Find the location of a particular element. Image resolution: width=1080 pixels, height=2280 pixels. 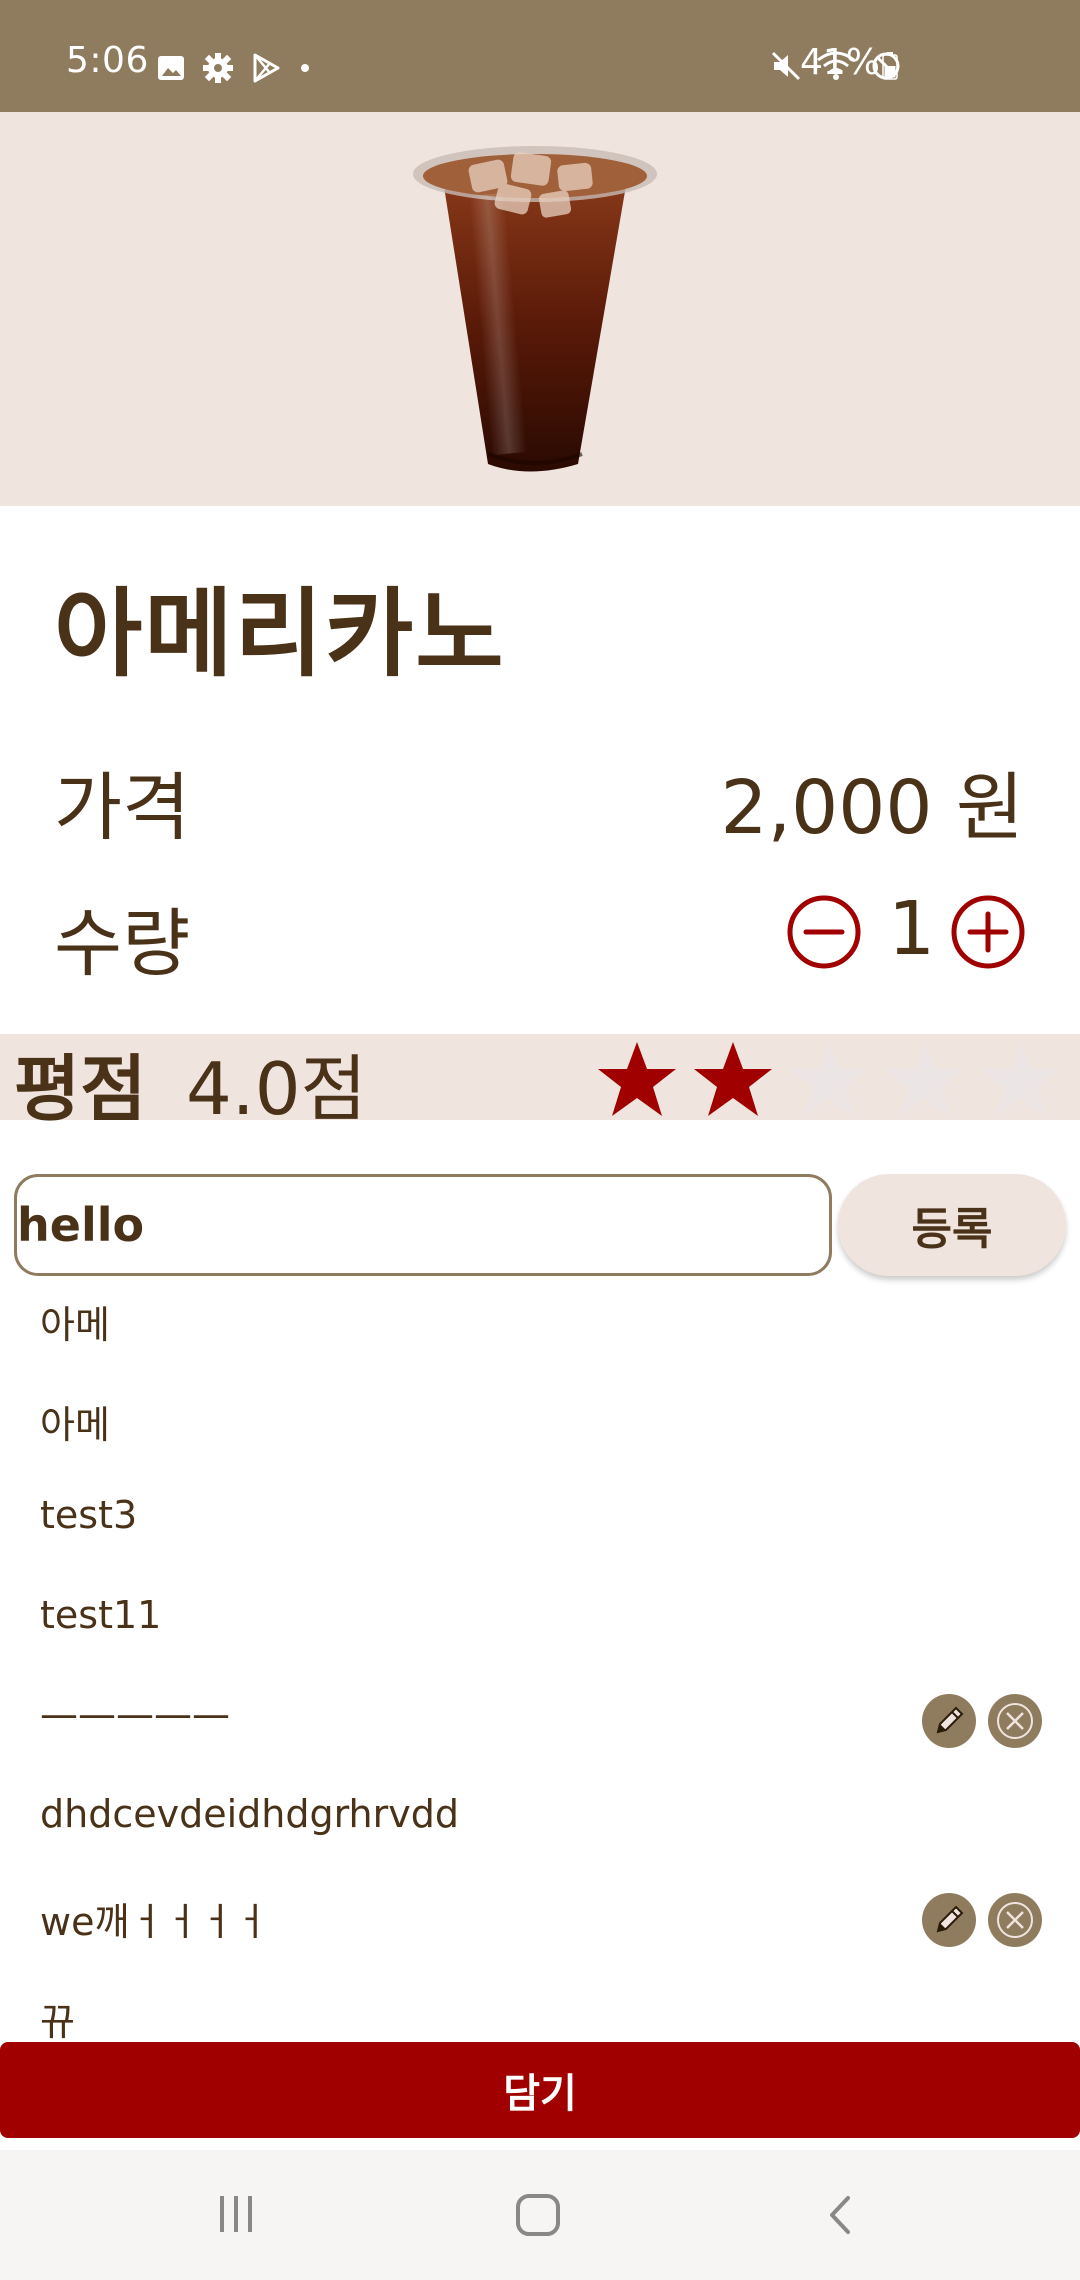

price-value: 2,000 원 is located at coordinates (872, 808).